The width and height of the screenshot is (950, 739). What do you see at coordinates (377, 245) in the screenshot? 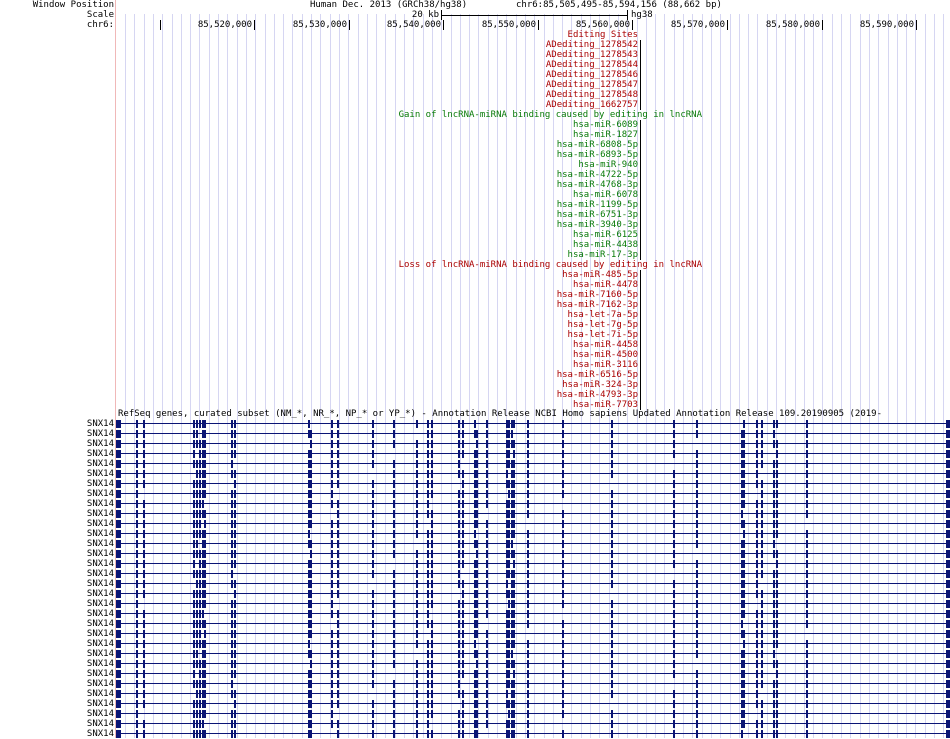
I see `gain-item: hsa-miR-4438` at bounding box center [377, 245].